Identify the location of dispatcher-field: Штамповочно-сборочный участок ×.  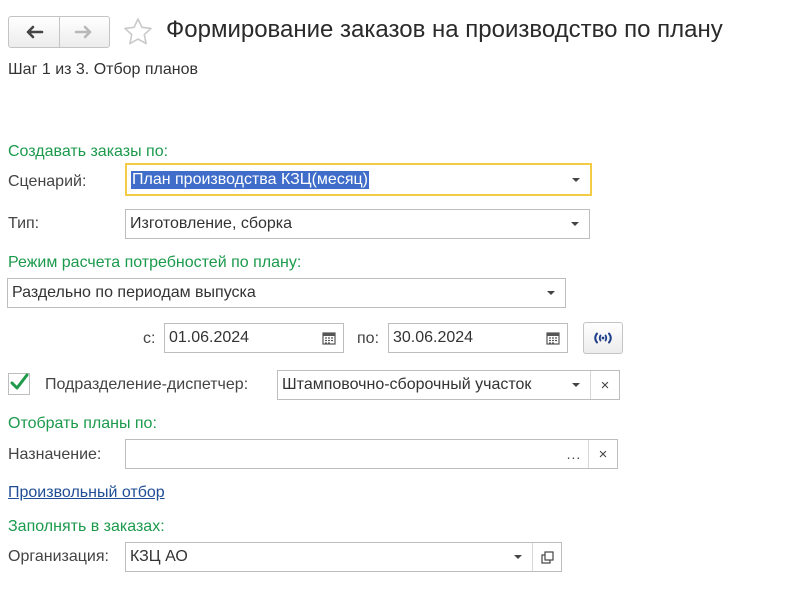
(448, 385).